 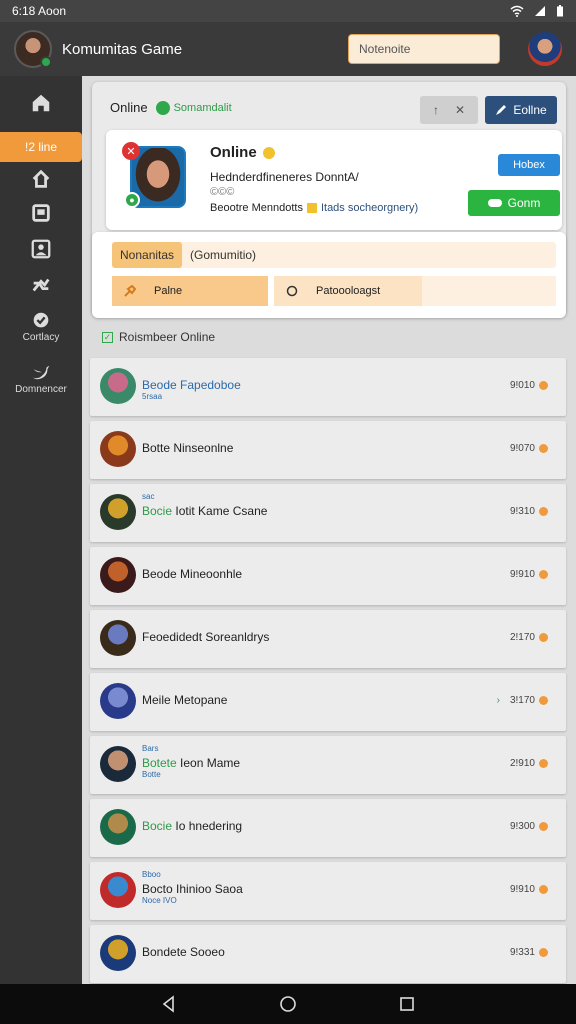 What do you see at coordinates (529, 574) in the screenshot?
I see `friend-score: 9!910` at bounding box center [529, 574].